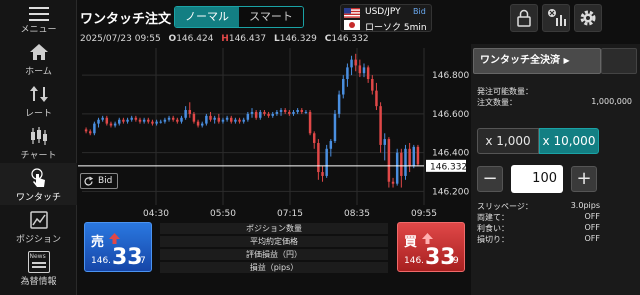 This screenshot has height=295, width=640. I want to click on sell-button: 売 146. 33 7, so click(118, 247).